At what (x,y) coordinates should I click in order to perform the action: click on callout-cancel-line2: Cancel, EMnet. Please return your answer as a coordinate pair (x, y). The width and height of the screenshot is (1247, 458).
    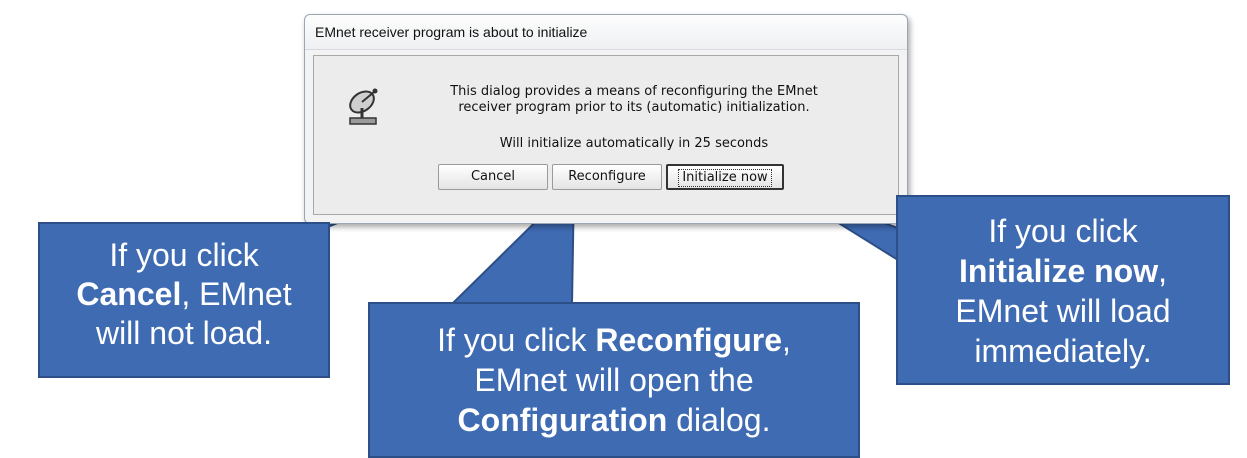
    Looking at the image, I should click on (184, 294).